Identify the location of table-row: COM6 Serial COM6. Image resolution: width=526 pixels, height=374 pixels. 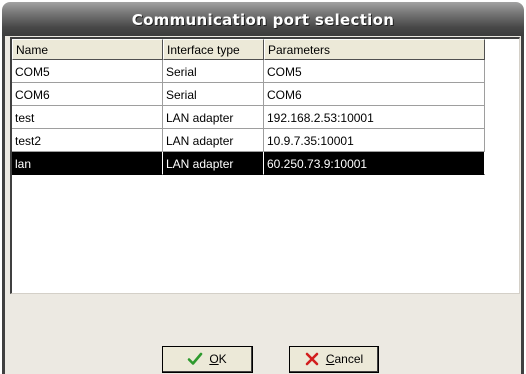
(248, 94).